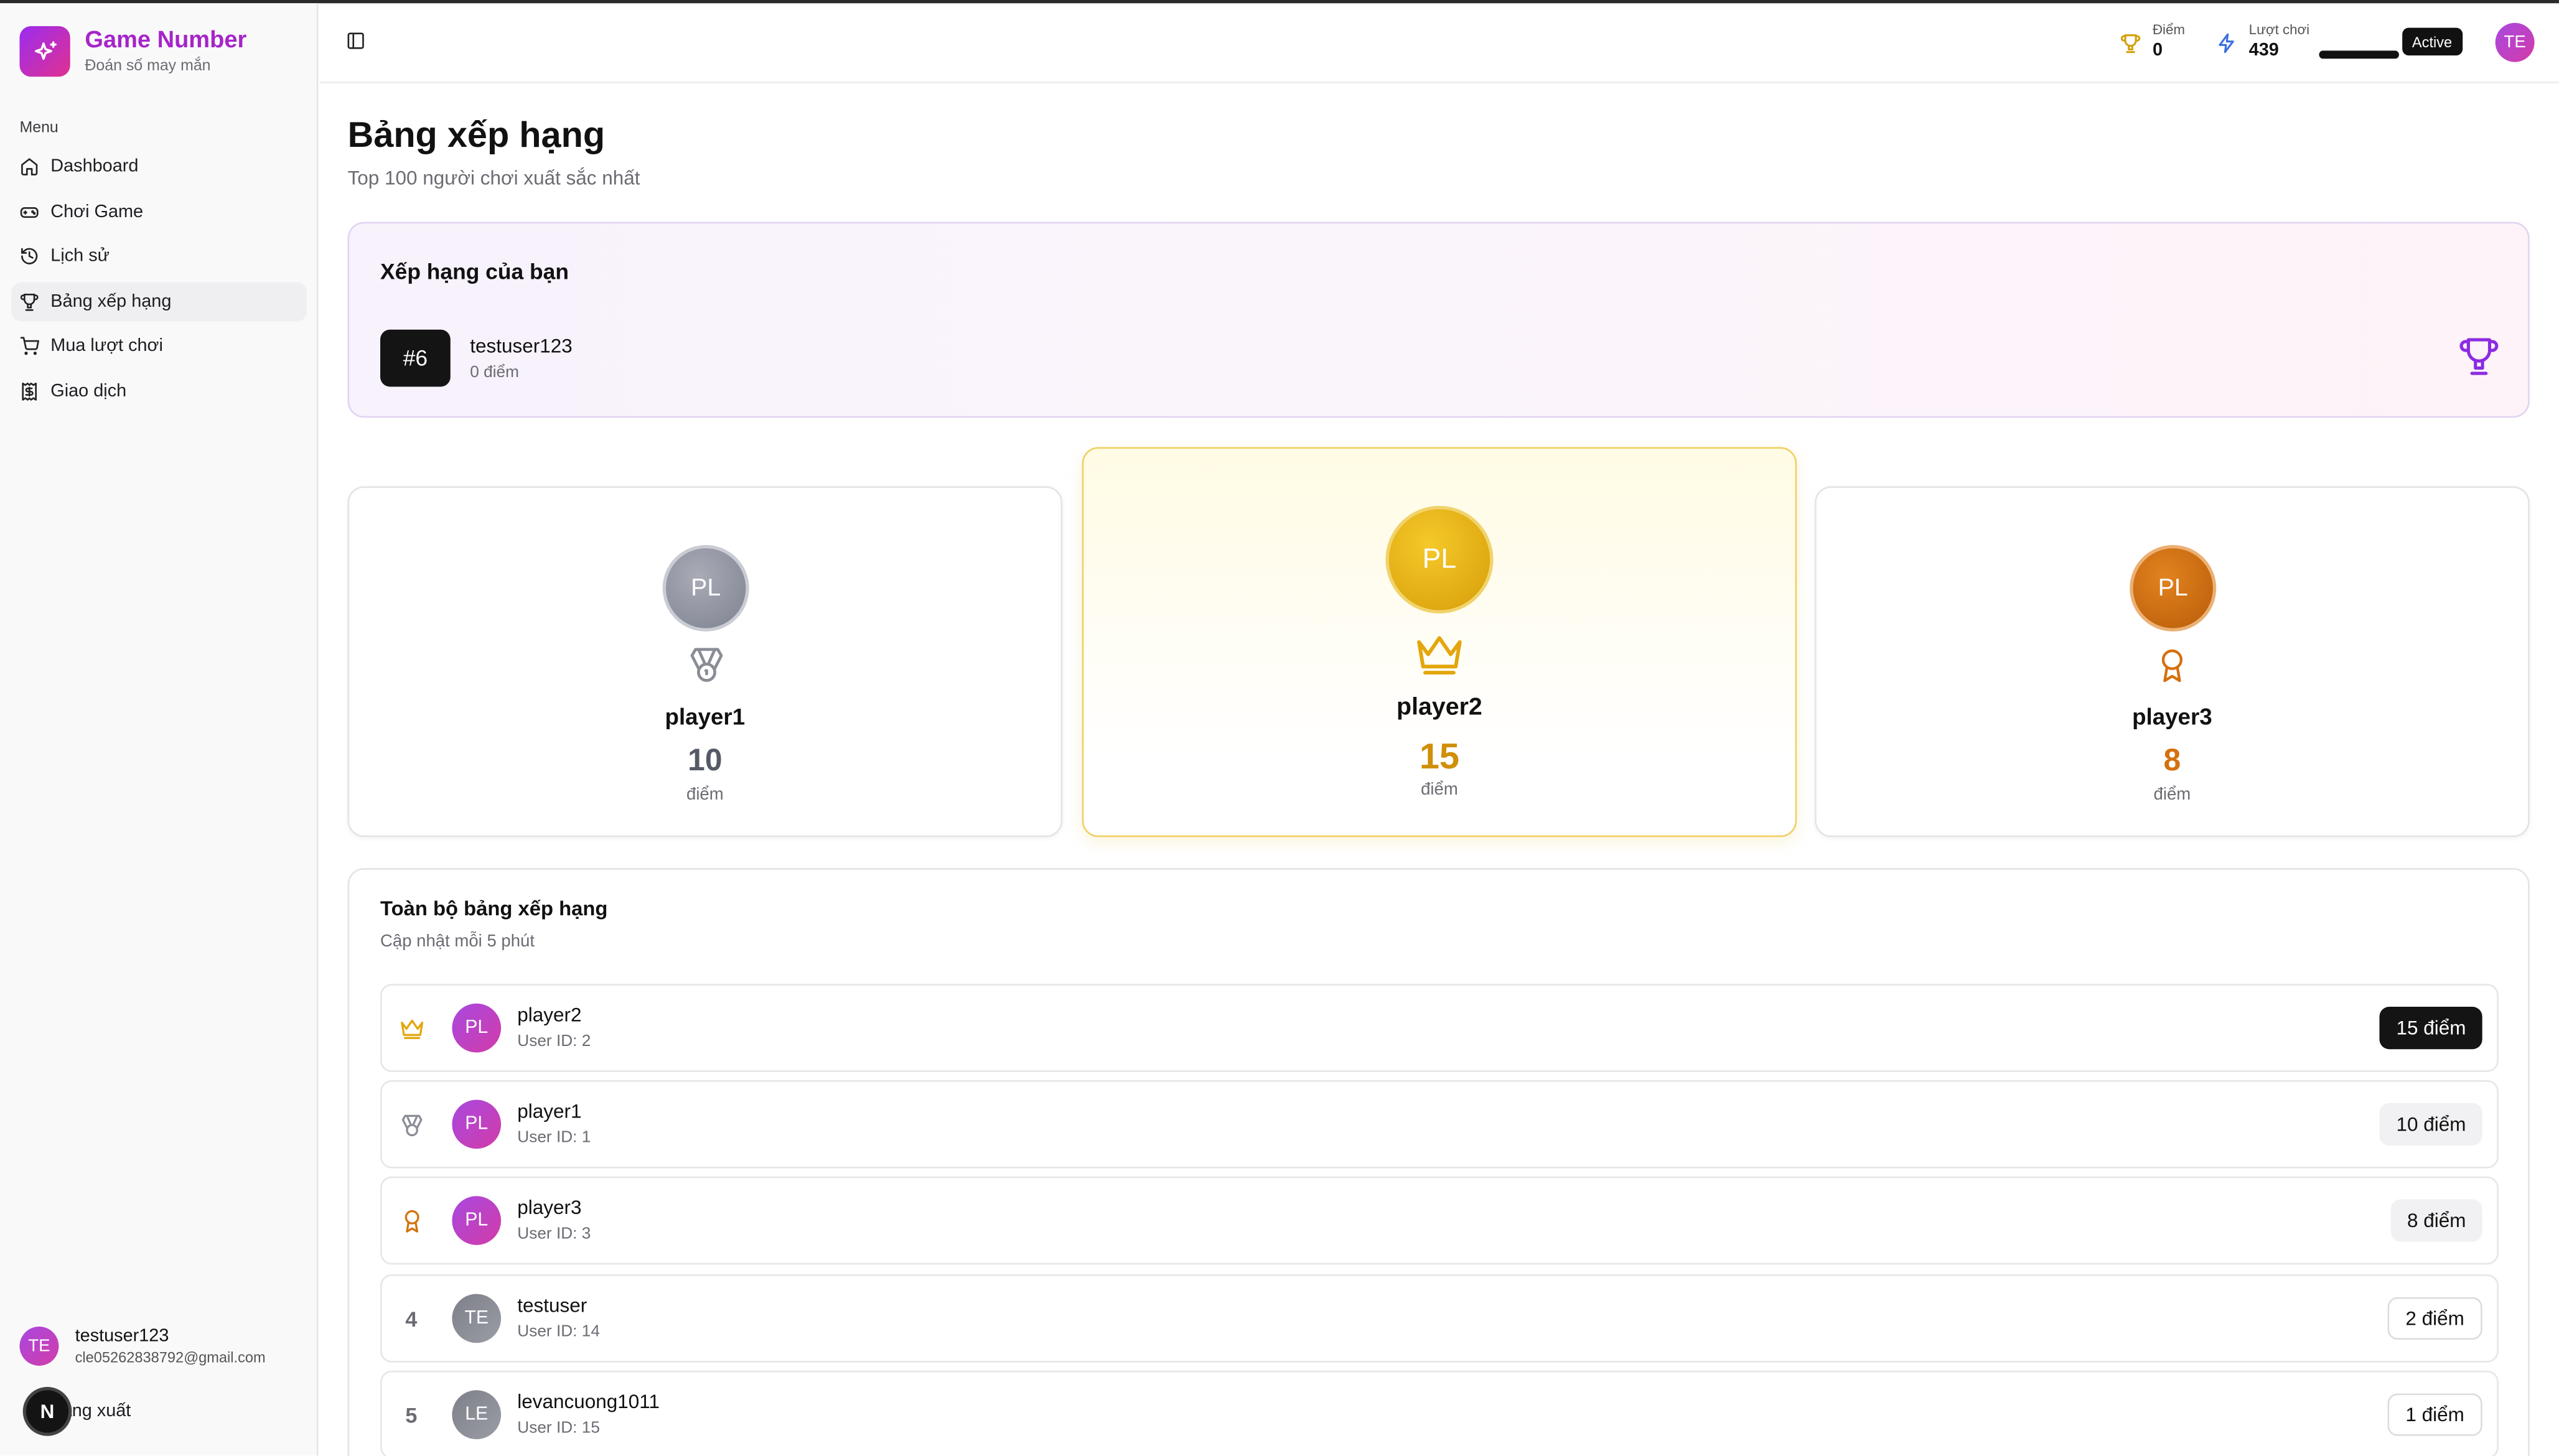 This screenshot has height=1456, width=2559. What do you see at coordinates (1440, 1319) in the screenshot?
I see `table-row: 4 TE testuser User ID: 14 2 điểm` at bounding box center [1440, 1319].